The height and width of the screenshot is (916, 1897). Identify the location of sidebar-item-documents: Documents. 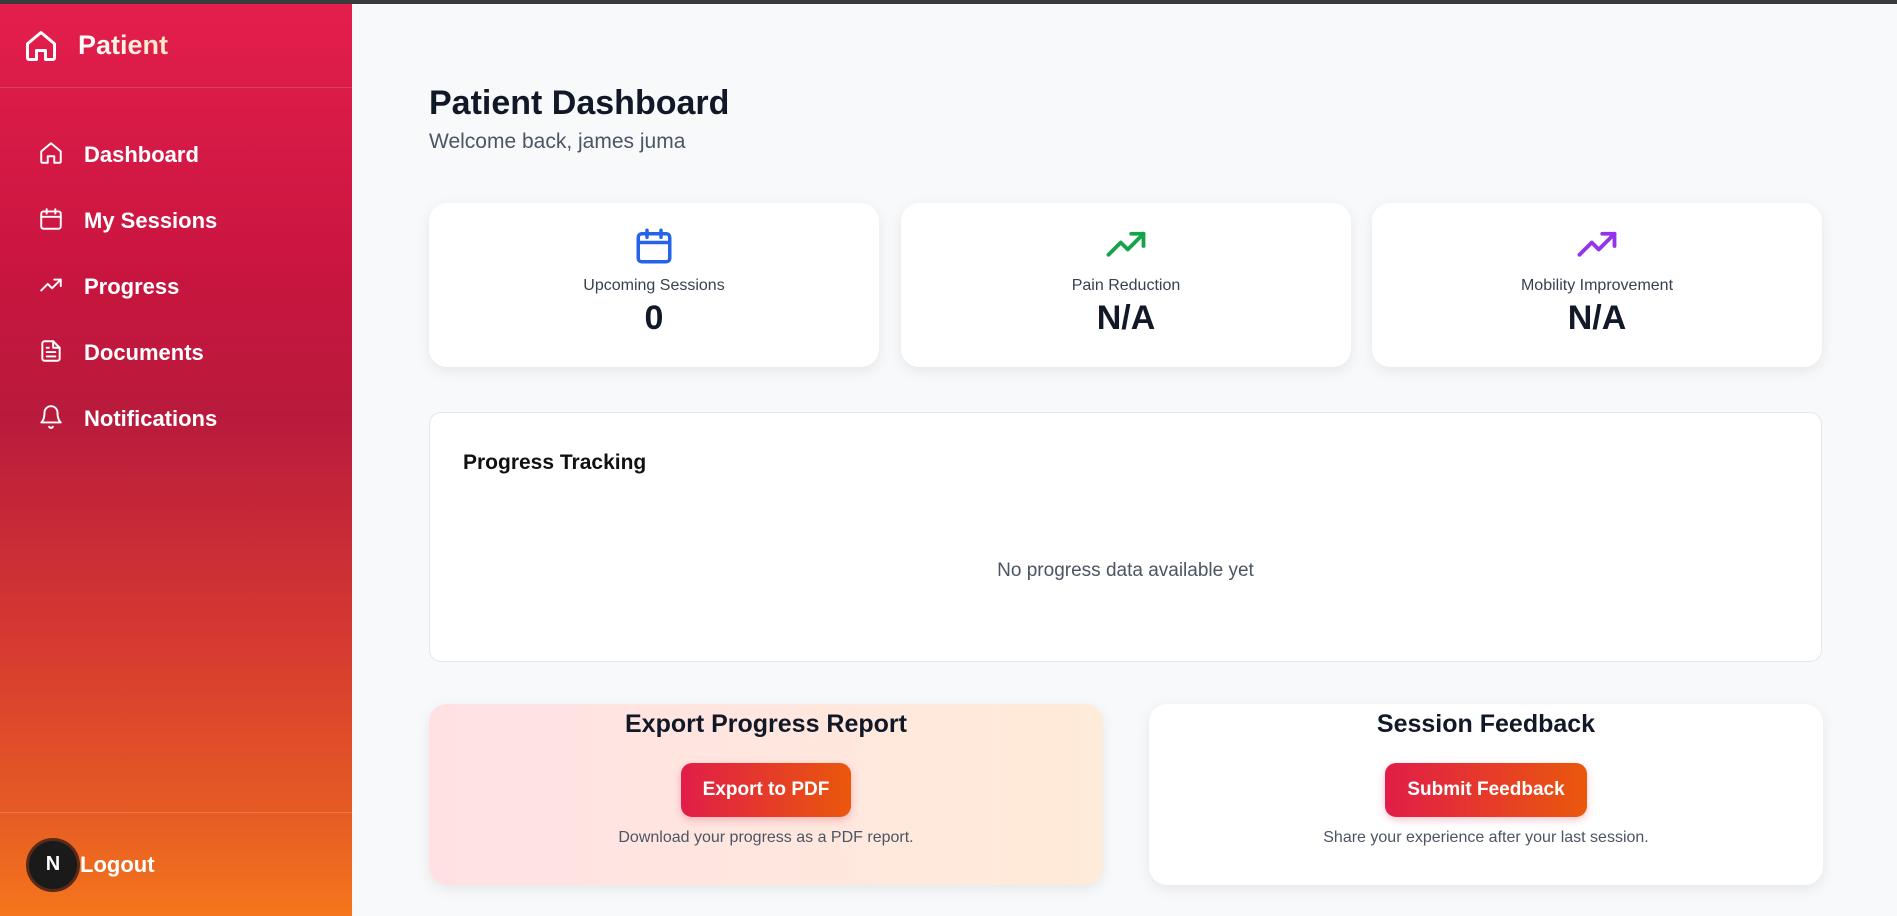
(195, 353).